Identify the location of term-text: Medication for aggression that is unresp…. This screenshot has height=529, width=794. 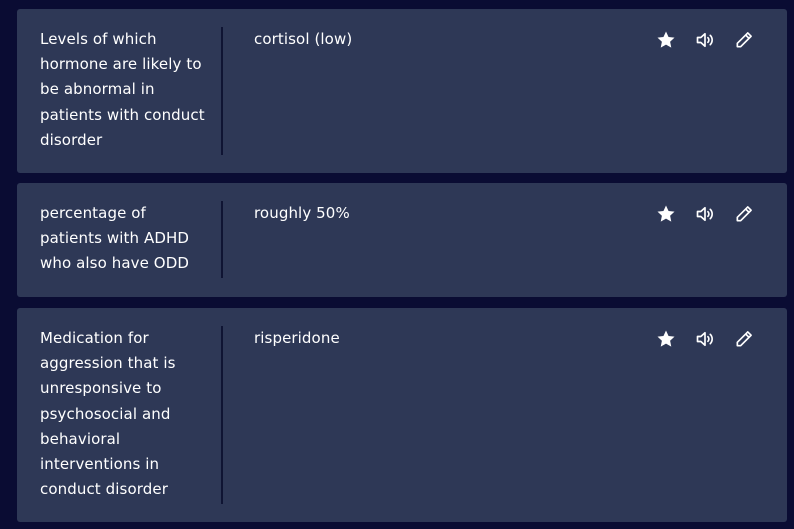
(108, 414).